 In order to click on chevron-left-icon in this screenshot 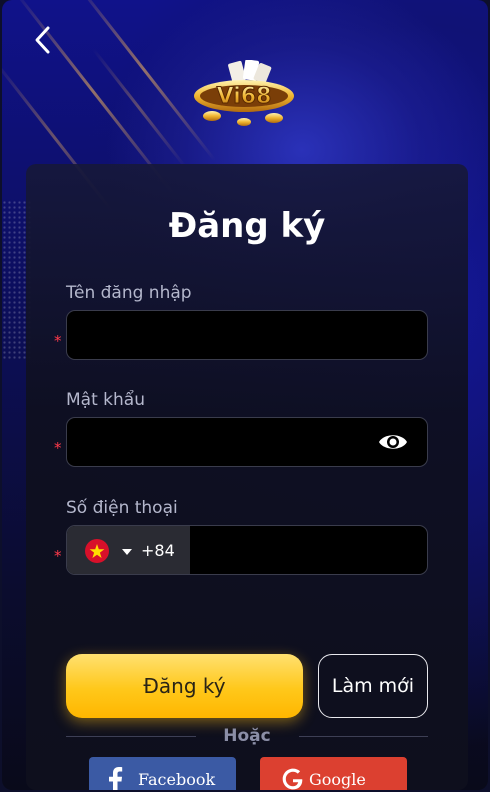, I will do `click(42, 40)`.